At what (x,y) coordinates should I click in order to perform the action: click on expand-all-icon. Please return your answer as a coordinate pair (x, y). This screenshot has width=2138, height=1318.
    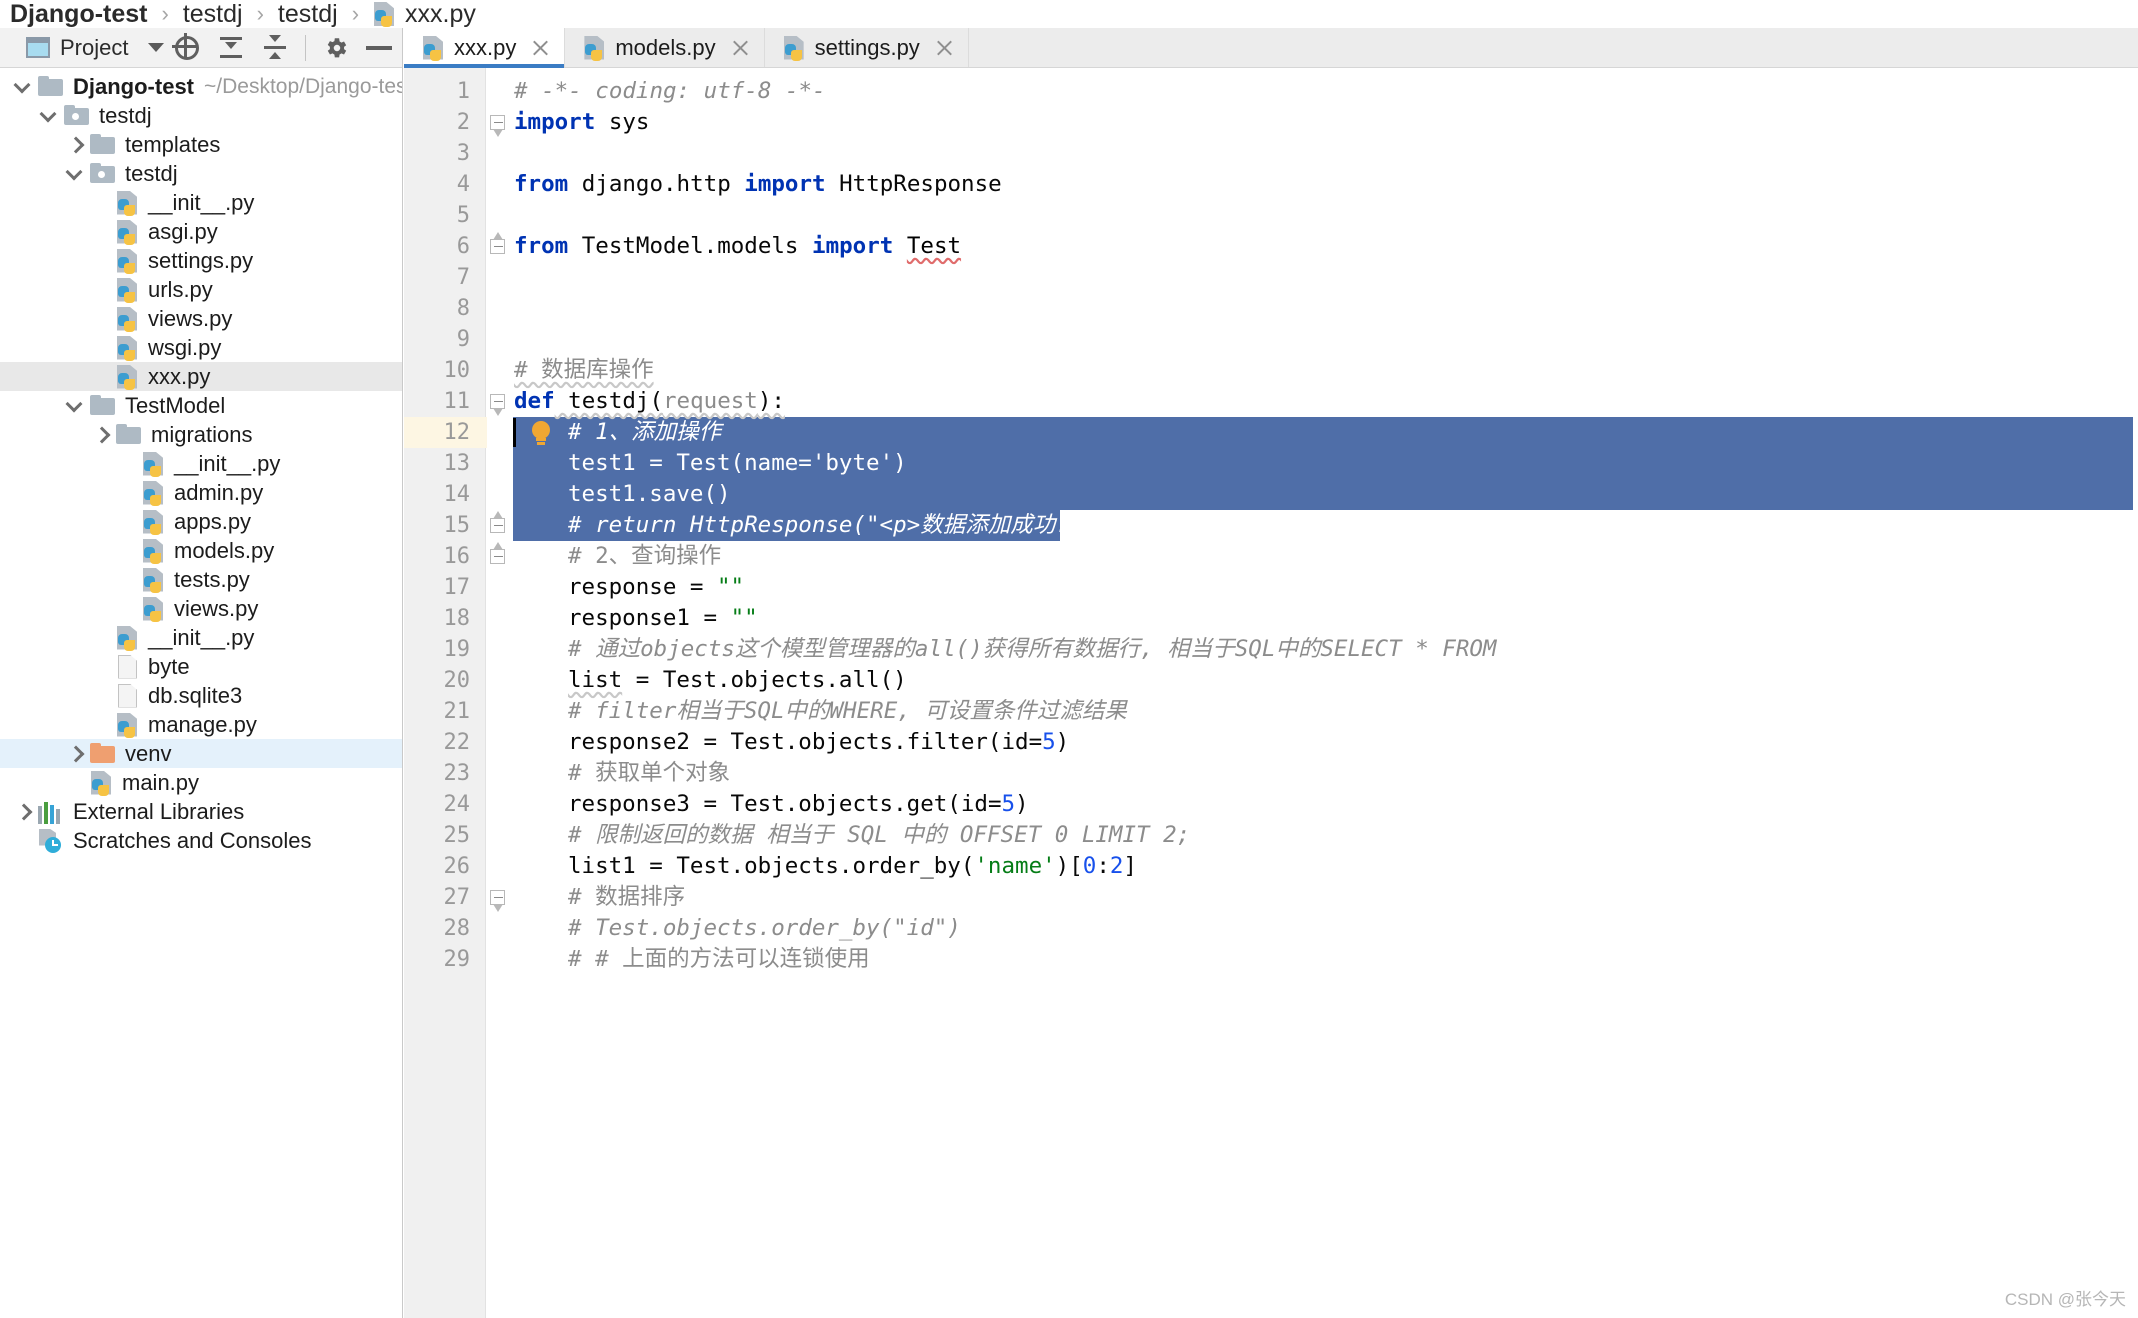
    Looking at the image, I should click on (275, 48).